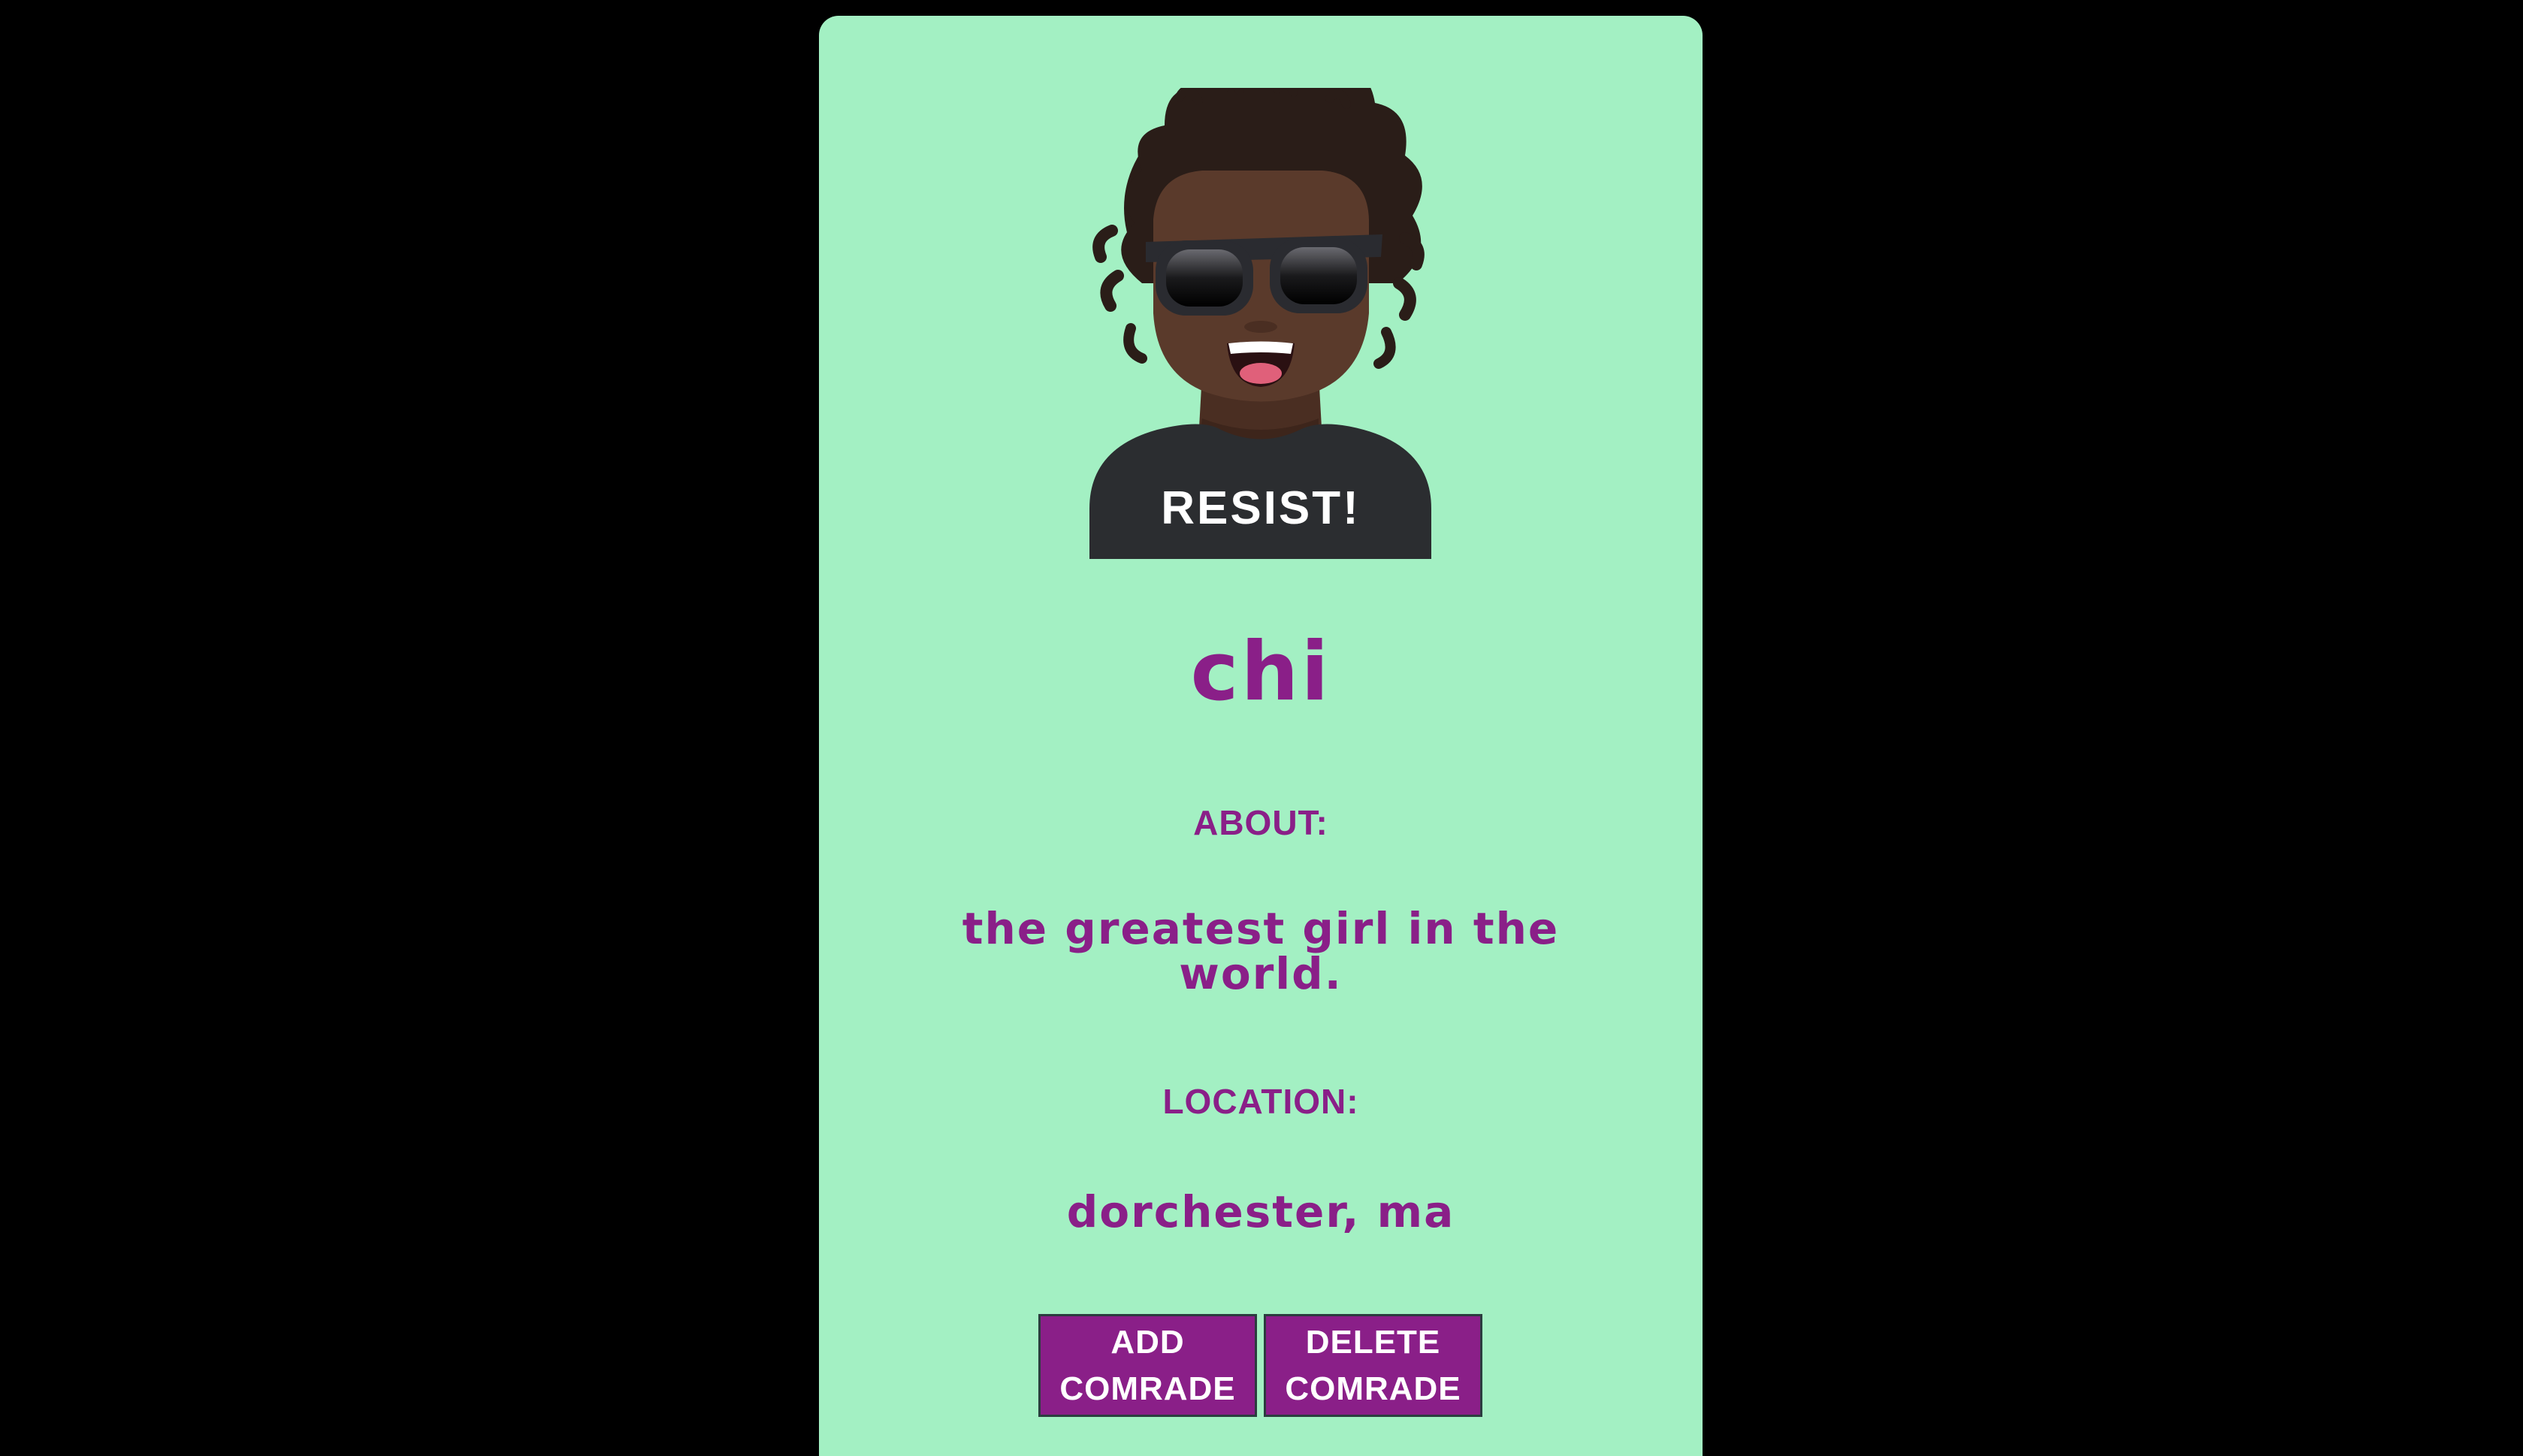 Image resolution: width=2523 pixels, height=1456 pixels. Describe the element at coordinates (1147, 1342) in the screenshot. I see `add-comrade-label-line1: ADD` at that location.